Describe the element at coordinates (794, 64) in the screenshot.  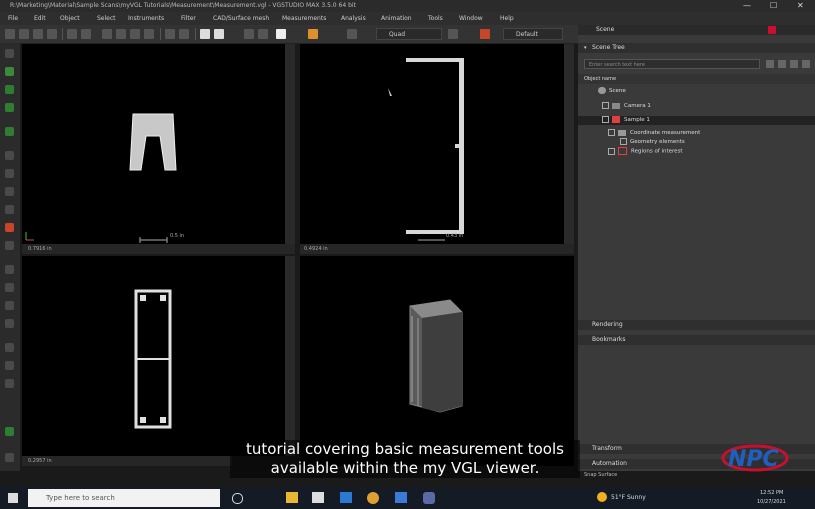
I see `collapse-all-icon` at that location.